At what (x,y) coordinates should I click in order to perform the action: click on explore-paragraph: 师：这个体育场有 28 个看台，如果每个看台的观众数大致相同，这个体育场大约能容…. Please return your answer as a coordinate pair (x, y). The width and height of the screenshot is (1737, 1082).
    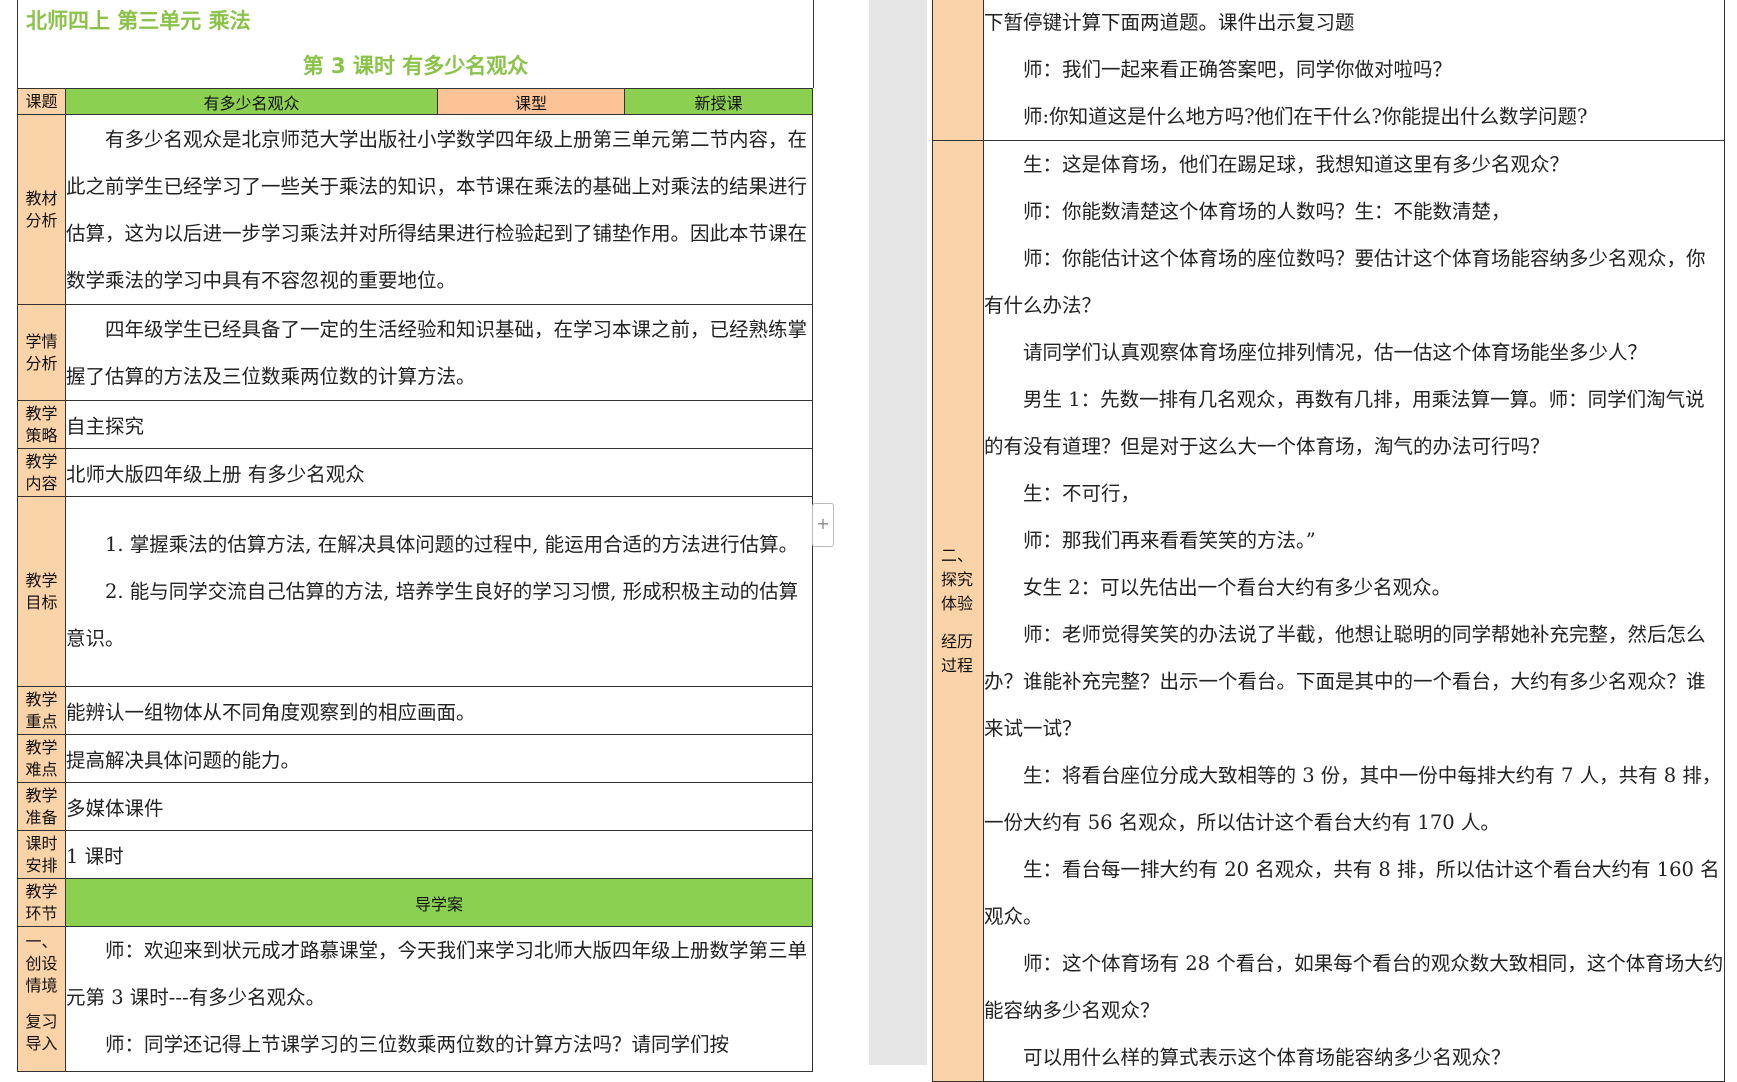
    Looking at the image, I should click on (1354, 987).